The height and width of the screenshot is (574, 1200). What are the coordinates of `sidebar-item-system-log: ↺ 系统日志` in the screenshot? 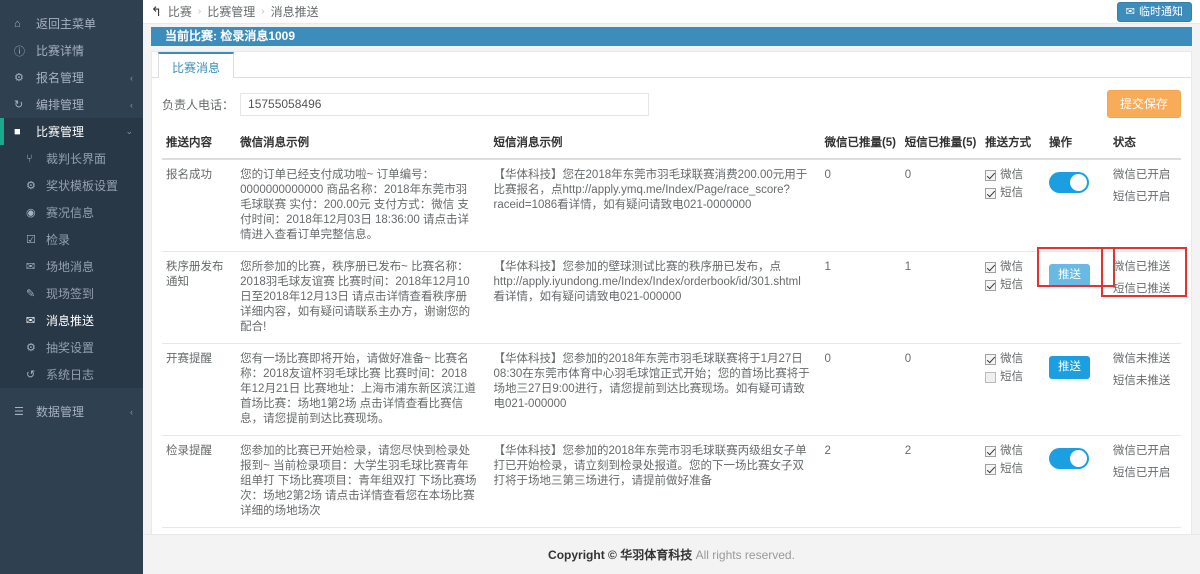 It's located at (71, 374).